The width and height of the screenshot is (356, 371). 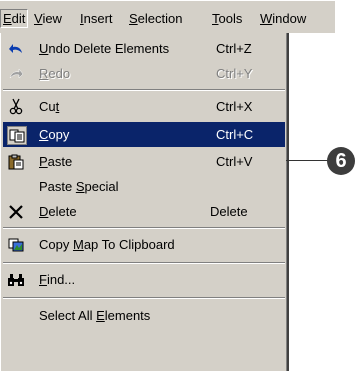 What do you see at coordinates (56, 244) in the screenshot?
I see `copy-map-label: Copy` at bounding box center [56, 244].